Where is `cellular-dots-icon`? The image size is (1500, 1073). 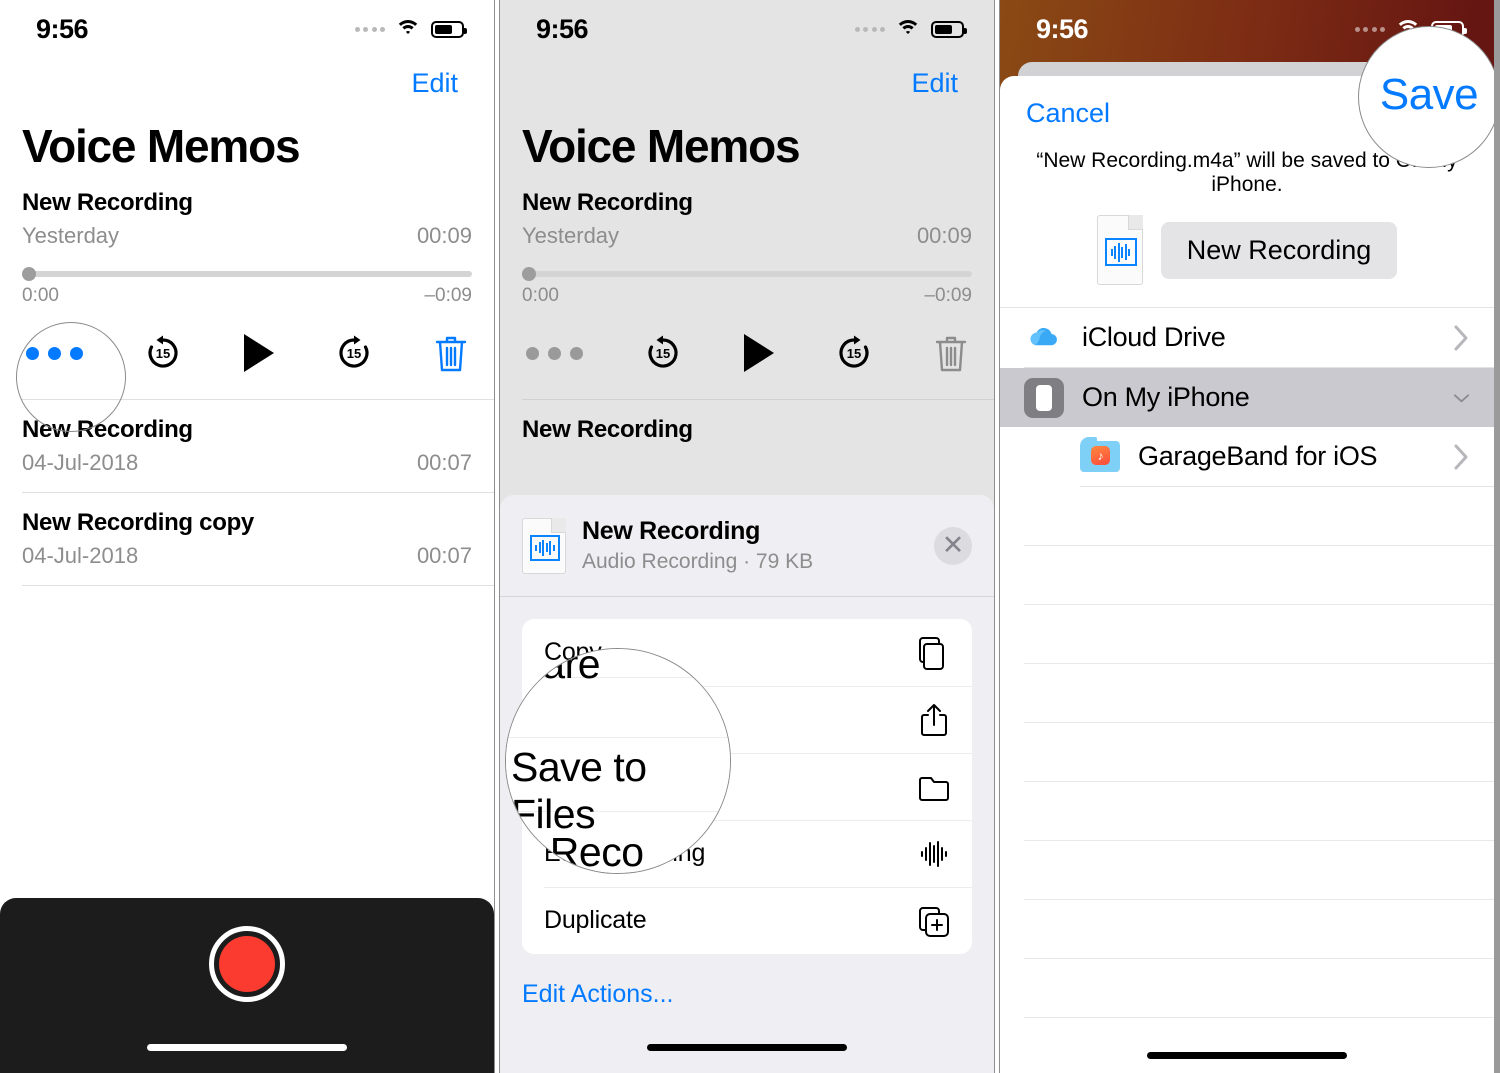 cellular-dots-icon is located at coordinates (869, 29).